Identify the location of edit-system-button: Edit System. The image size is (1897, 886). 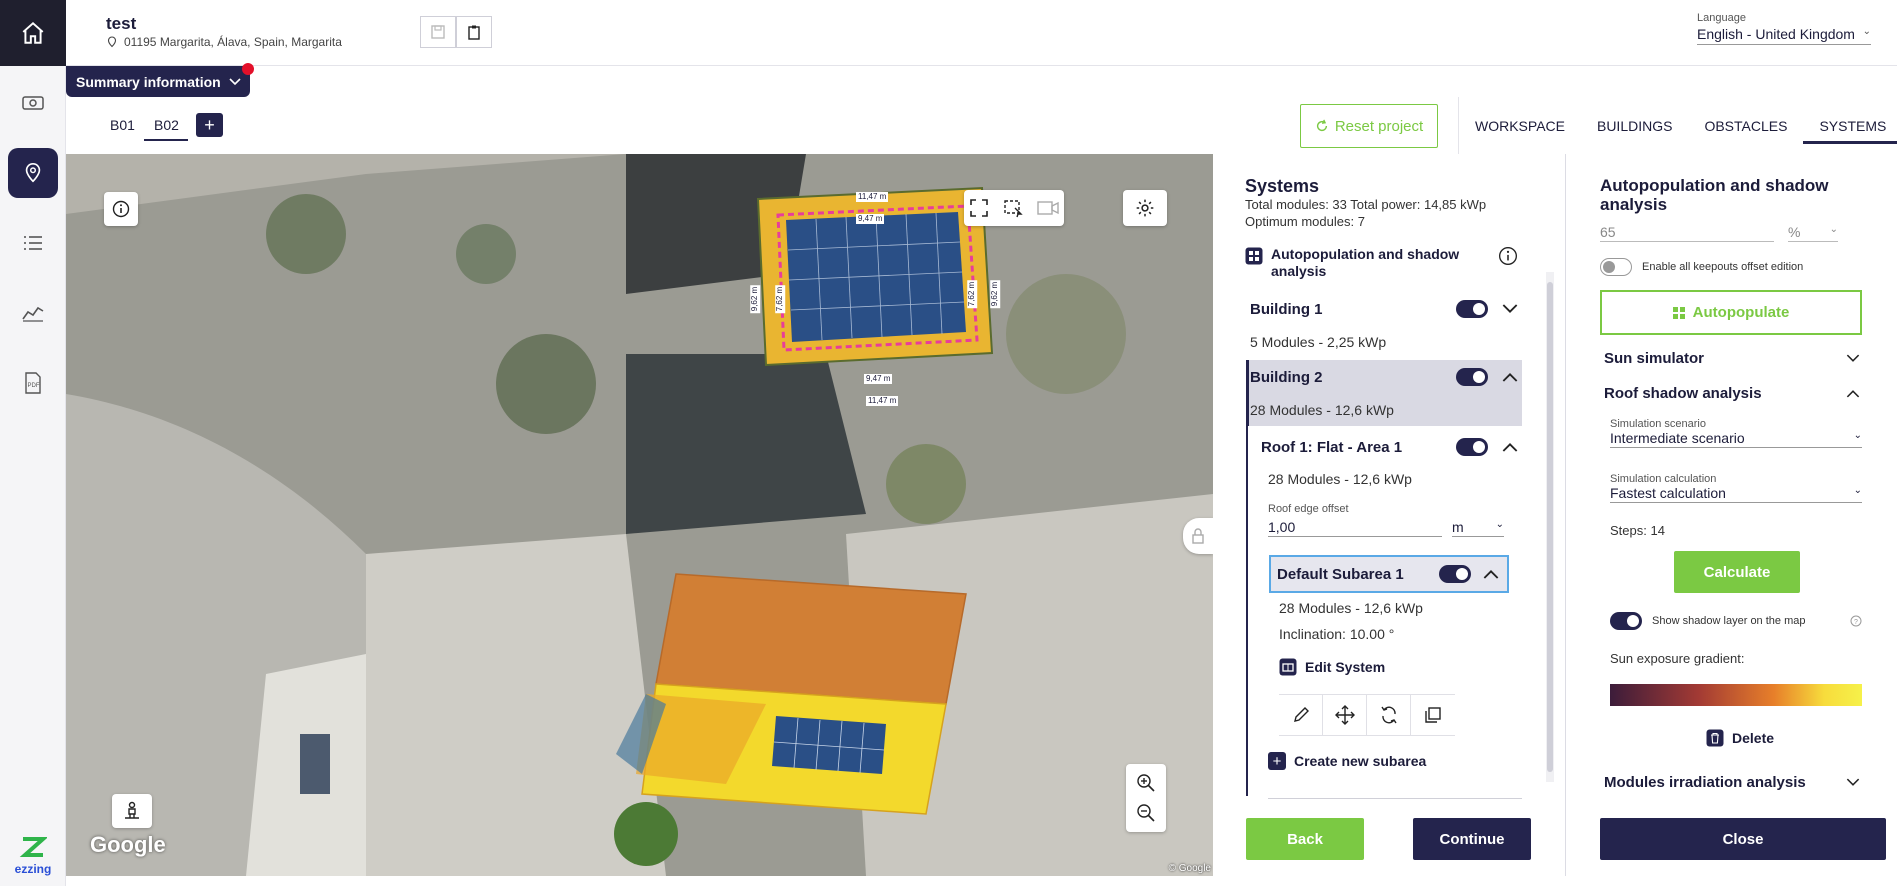
(1332, 667).